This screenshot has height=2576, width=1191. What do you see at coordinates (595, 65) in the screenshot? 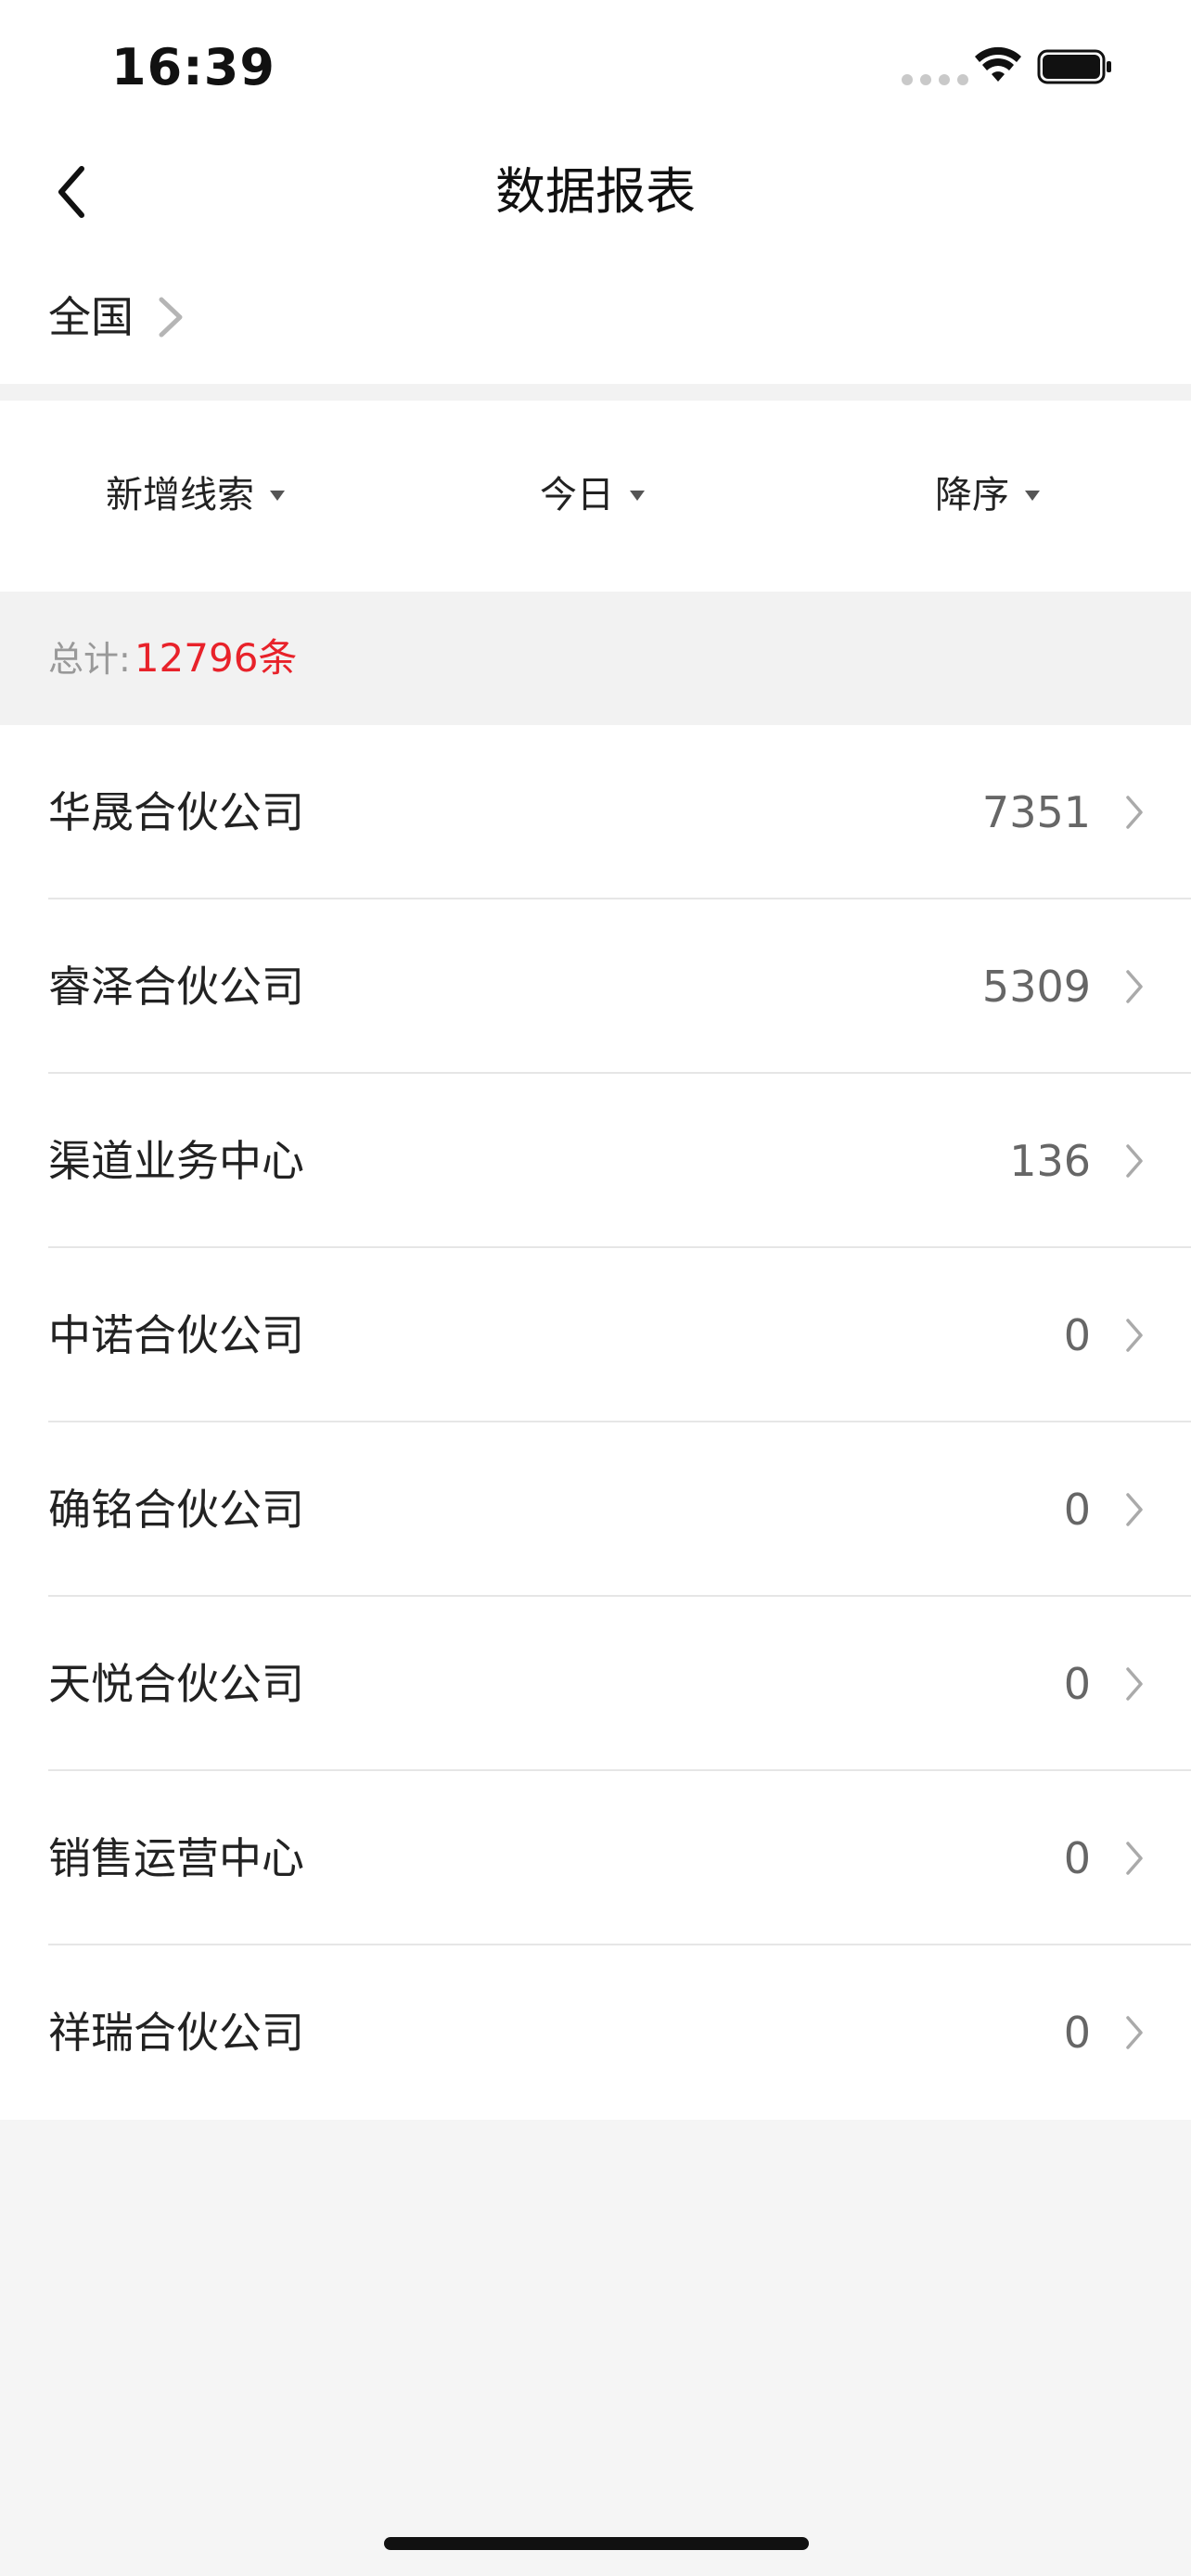
I see `status-bar: 16:39` at bounding box center [595, 65].